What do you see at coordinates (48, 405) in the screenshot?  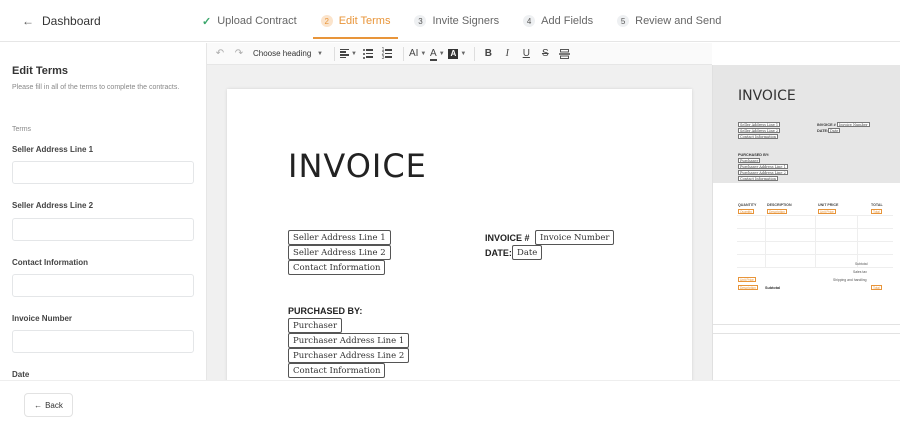 I see `back-button: ← Back` at bounding box center [48, 405].